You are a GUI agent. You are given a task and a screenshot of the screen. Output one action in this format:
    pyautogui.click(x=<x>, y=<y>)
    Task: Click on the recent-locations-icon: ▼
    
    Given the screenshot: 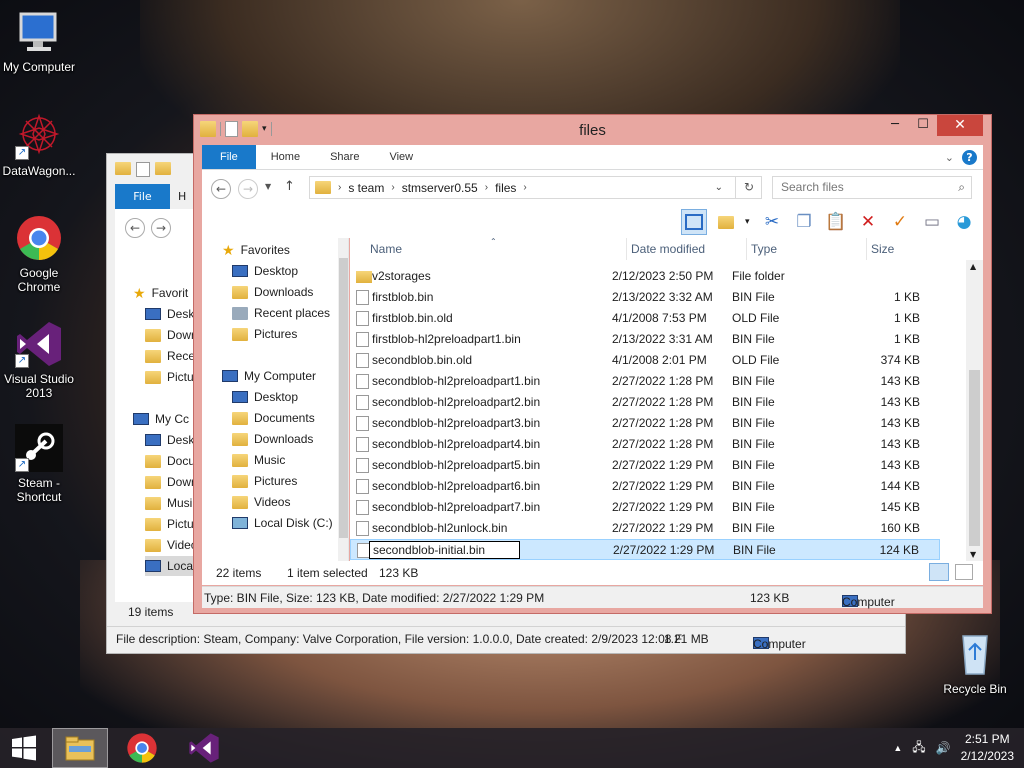 What is the action you would take?
    pyautogui.click(x=268, y=186)
    